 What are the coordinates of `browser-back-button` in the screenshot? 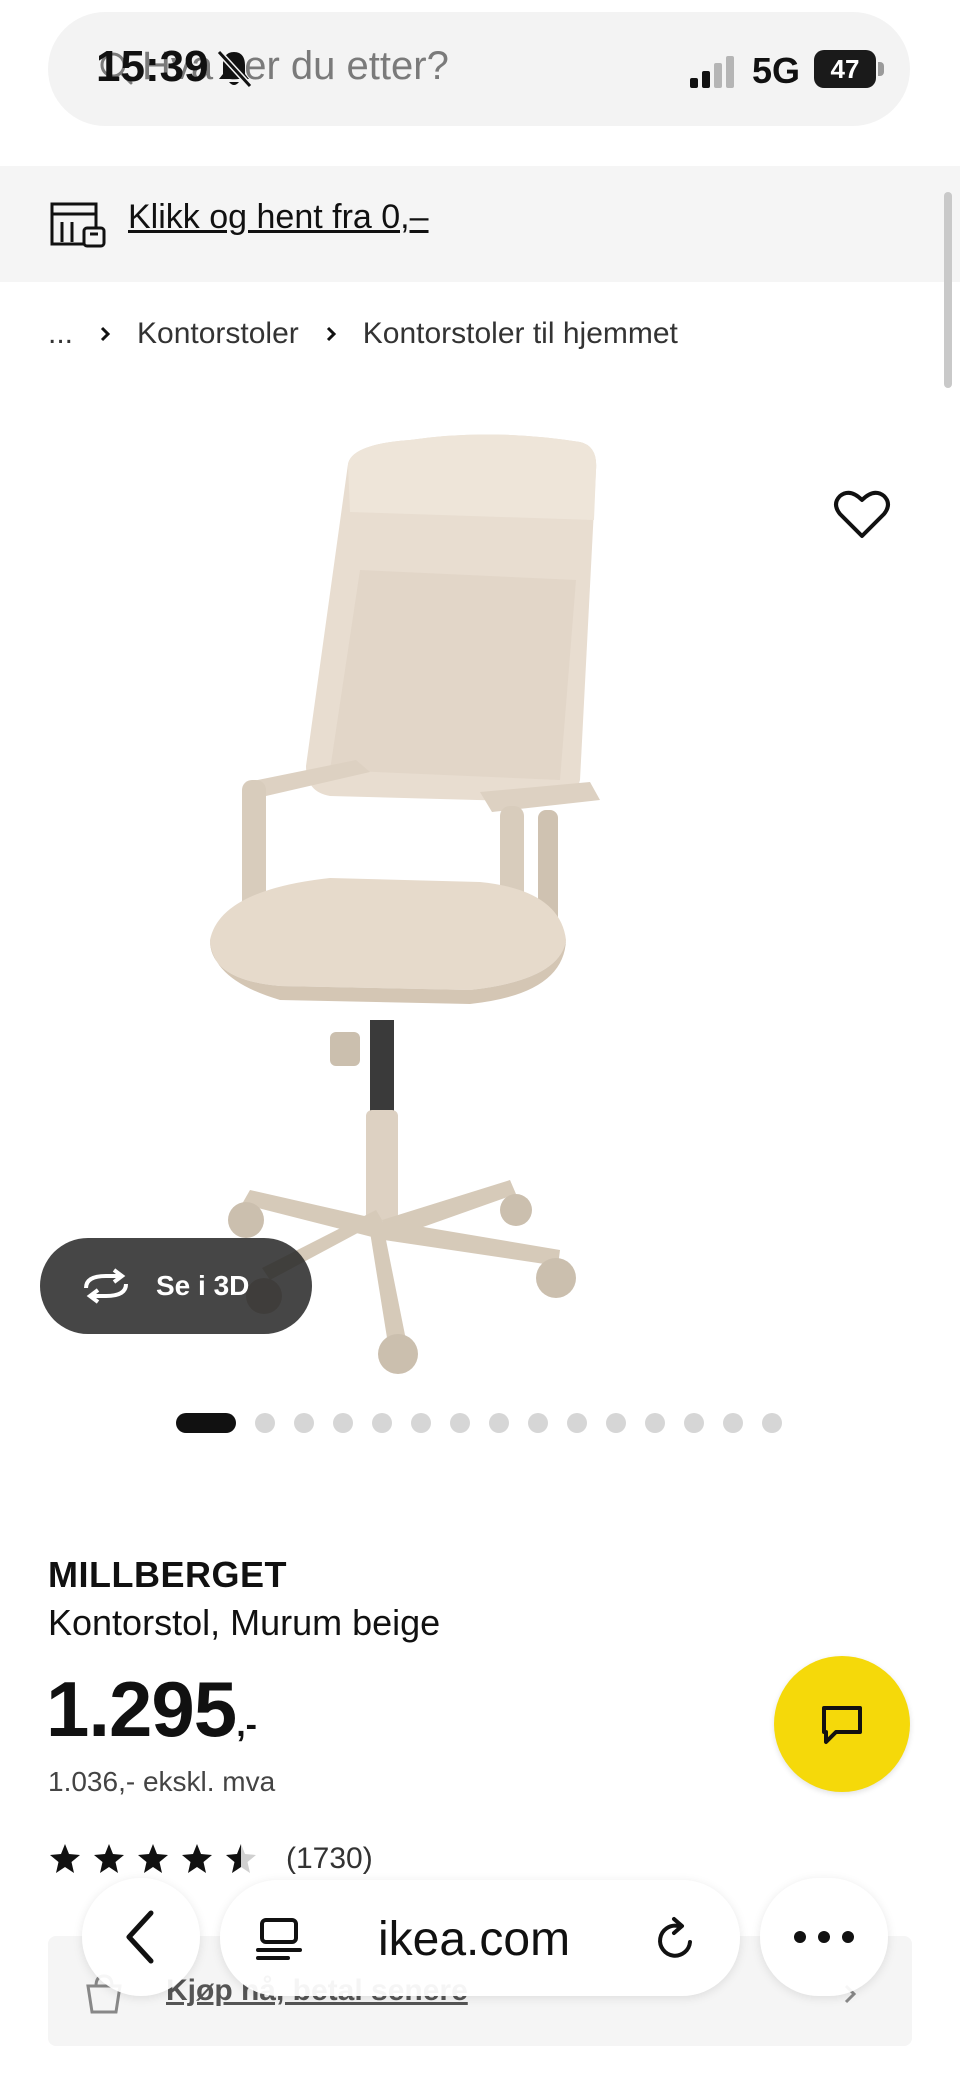 It's located at (141, 1937).